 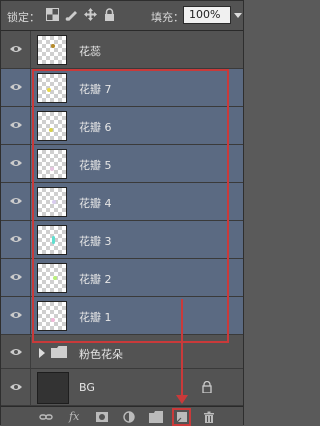 I want to click on layer-row: 花蕊, so click(x=122, y=50).